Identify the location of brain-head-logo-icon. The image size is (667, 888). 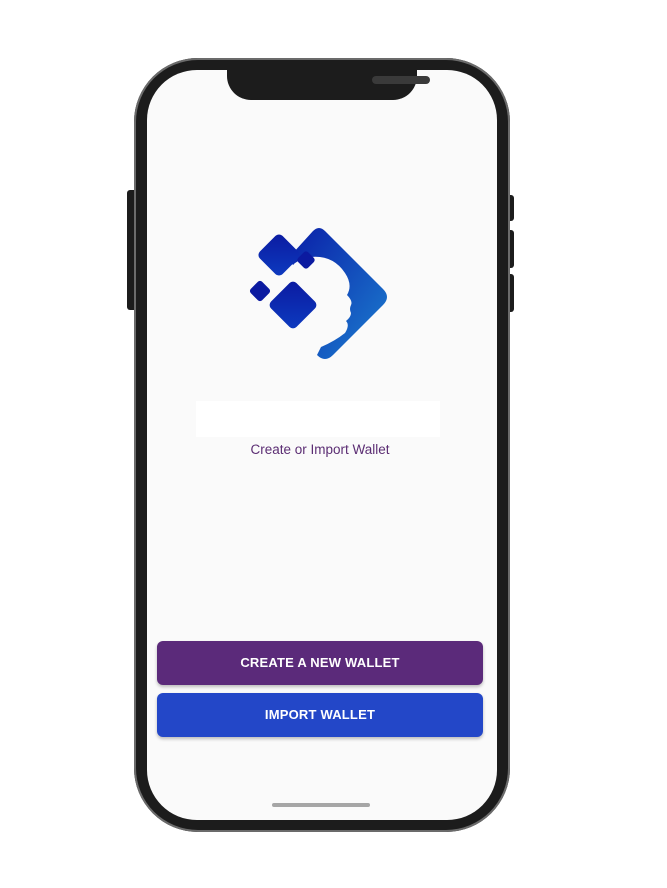
(318, 293).